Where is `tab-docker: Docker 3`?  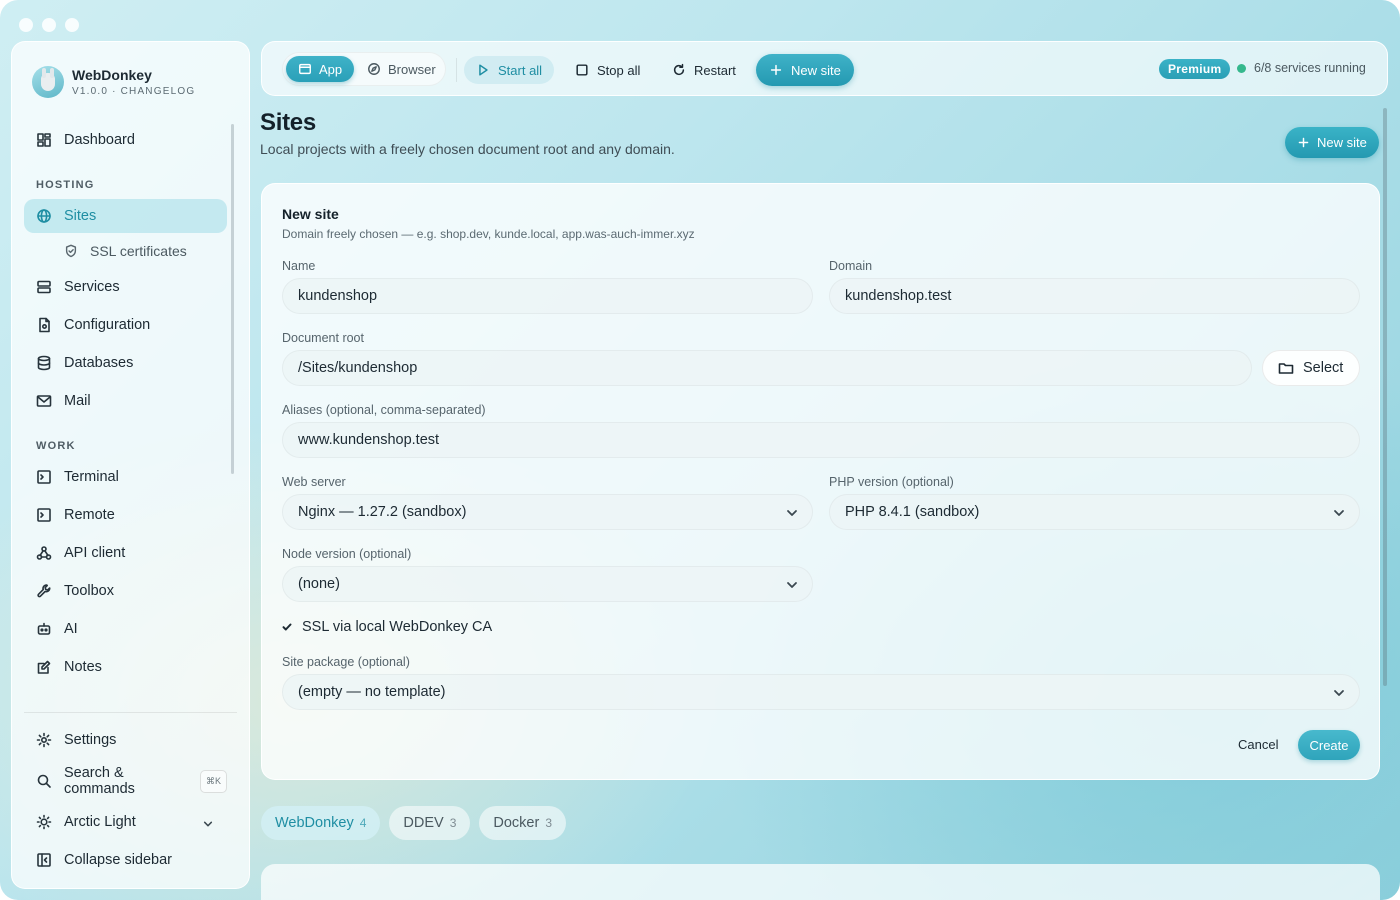 tab-docker: Docker 3 is located at coordinates (523, 823).